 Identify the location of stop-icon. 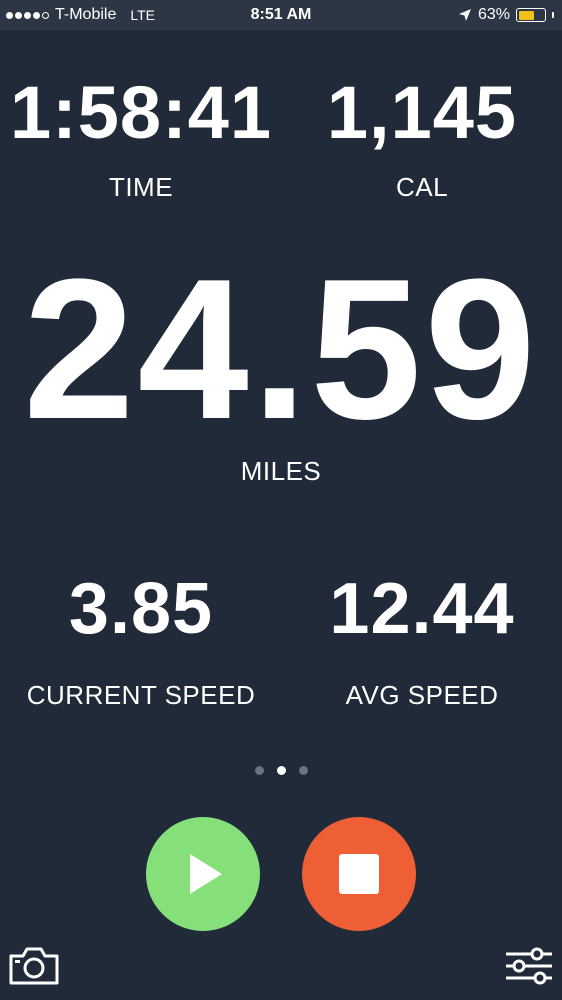
(359, 874).